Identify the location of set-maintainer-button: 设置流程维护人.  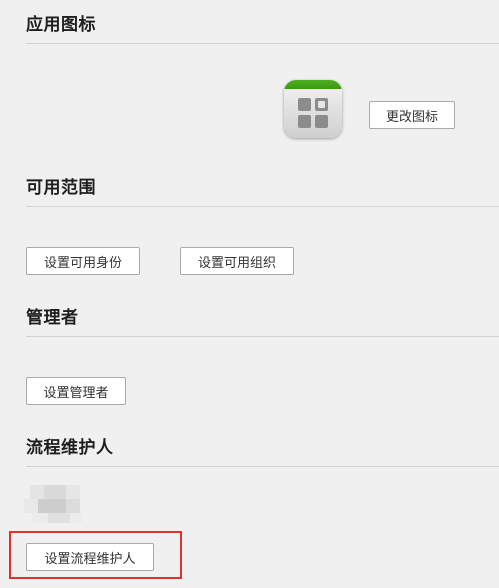
(90, 557).